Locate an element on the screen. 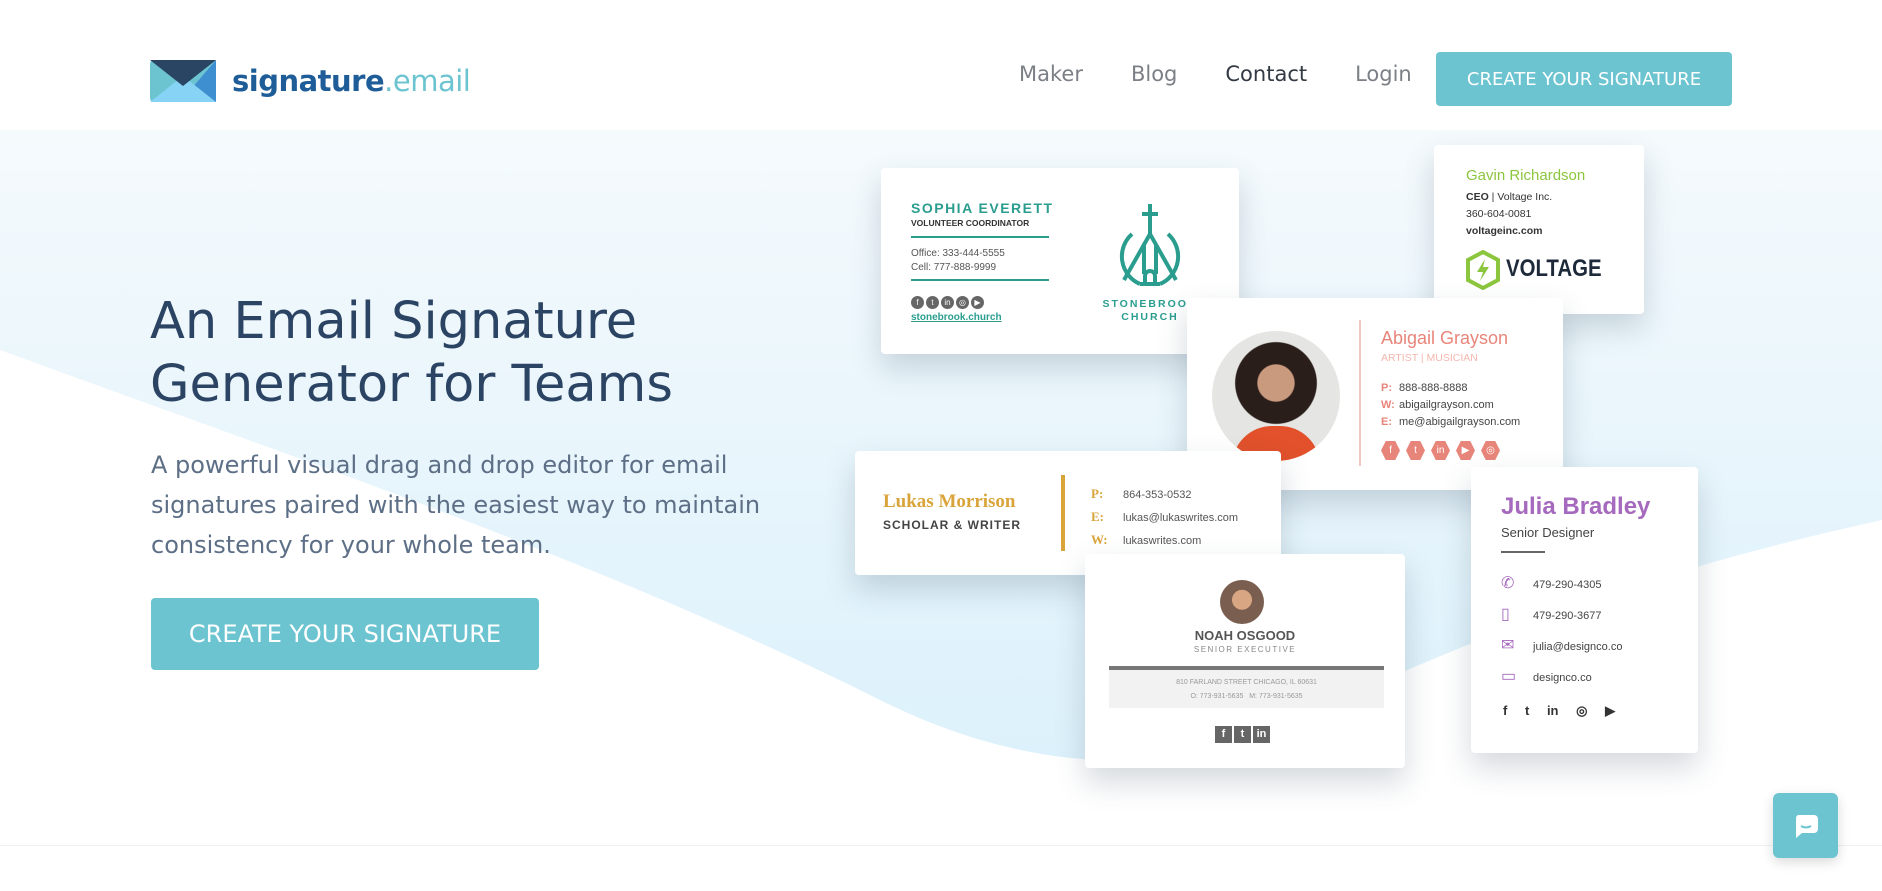 This screenshot has width=1882, height=891. card-name: Julia Bradley is located at coordinates (1576, 506).